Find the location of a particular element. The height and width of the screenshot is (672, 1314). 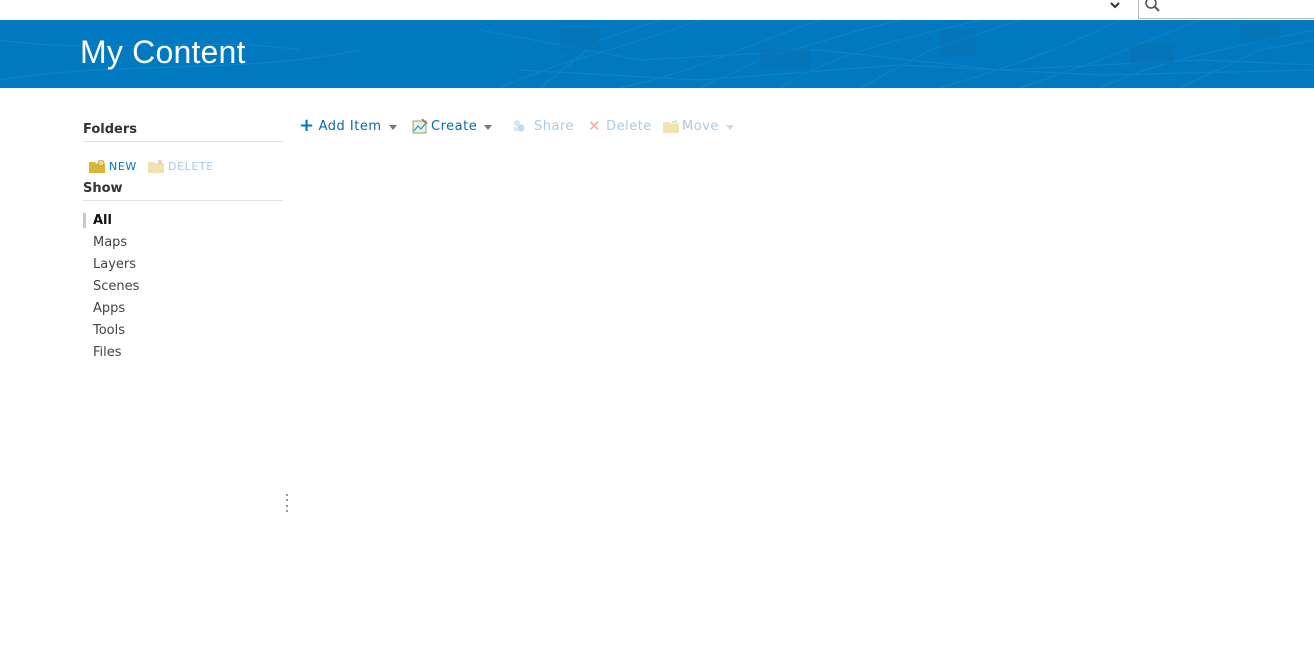

delete-folder-icon is located at coordinates (156, 166).